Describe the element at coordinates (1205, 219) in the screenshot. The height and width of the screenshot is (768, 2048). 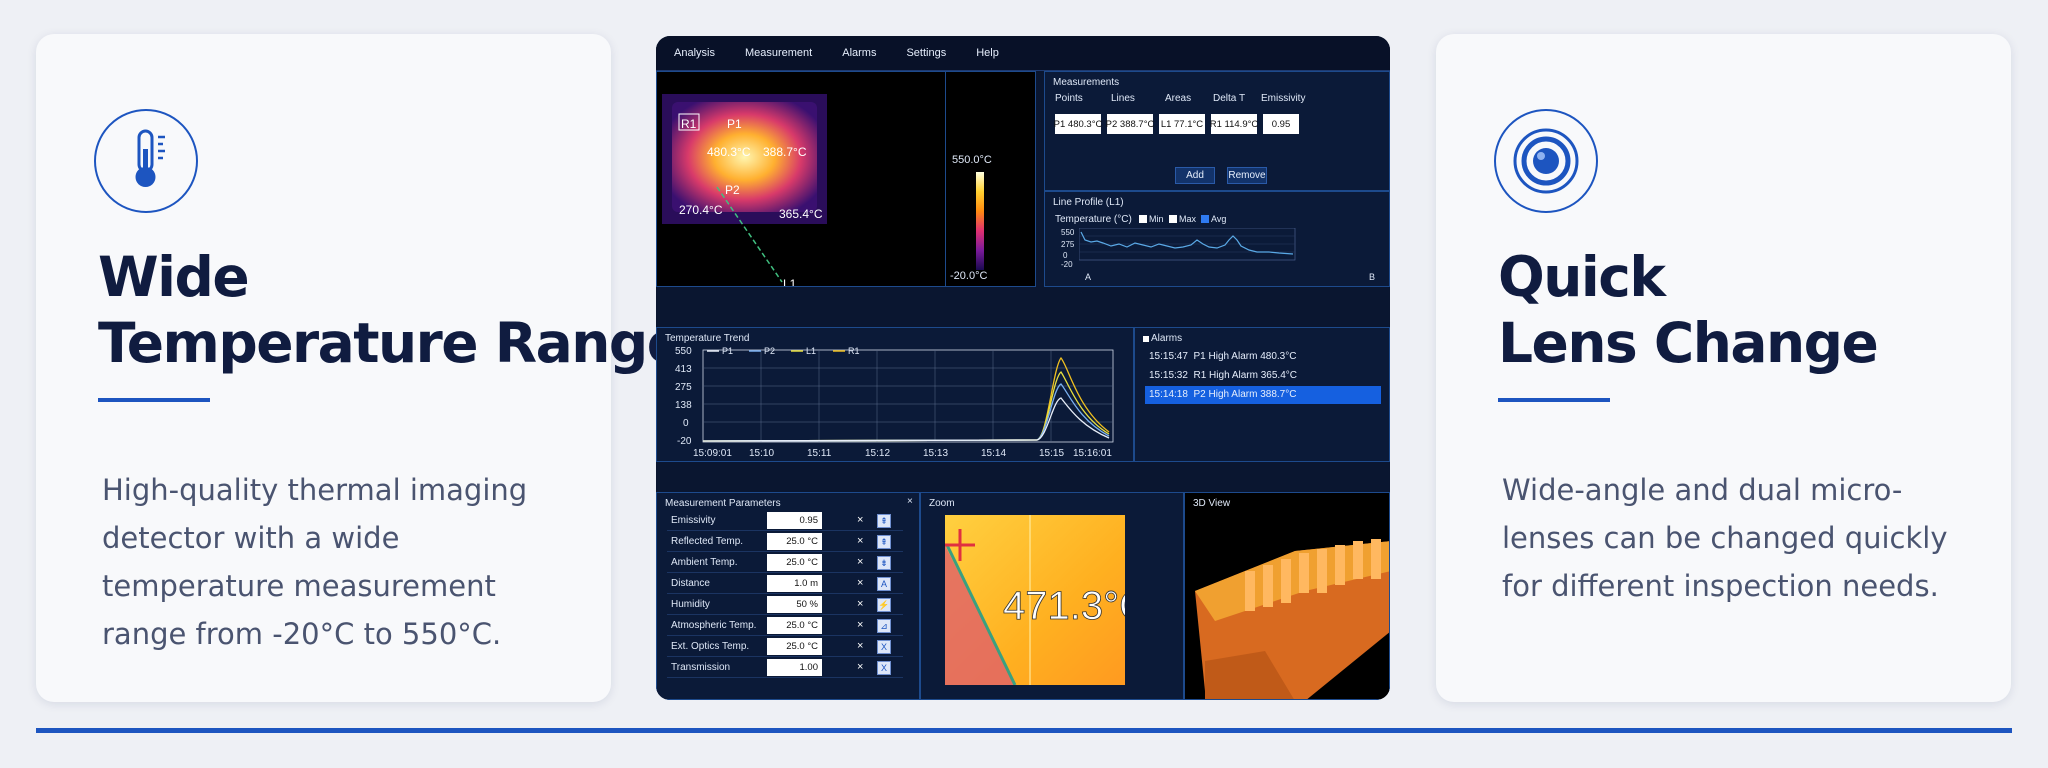
I see `checkbox-checked-icon` at that location.